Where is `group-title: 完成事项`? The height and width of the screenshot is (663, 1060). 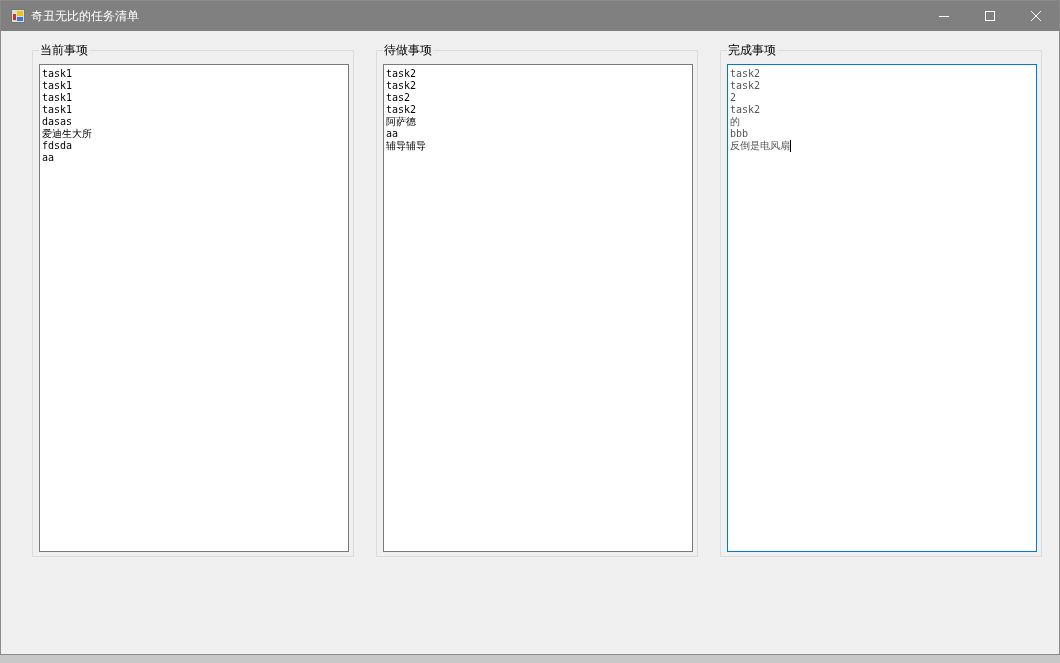 group-title: 完成事项 is located at coordinates (752, 50).